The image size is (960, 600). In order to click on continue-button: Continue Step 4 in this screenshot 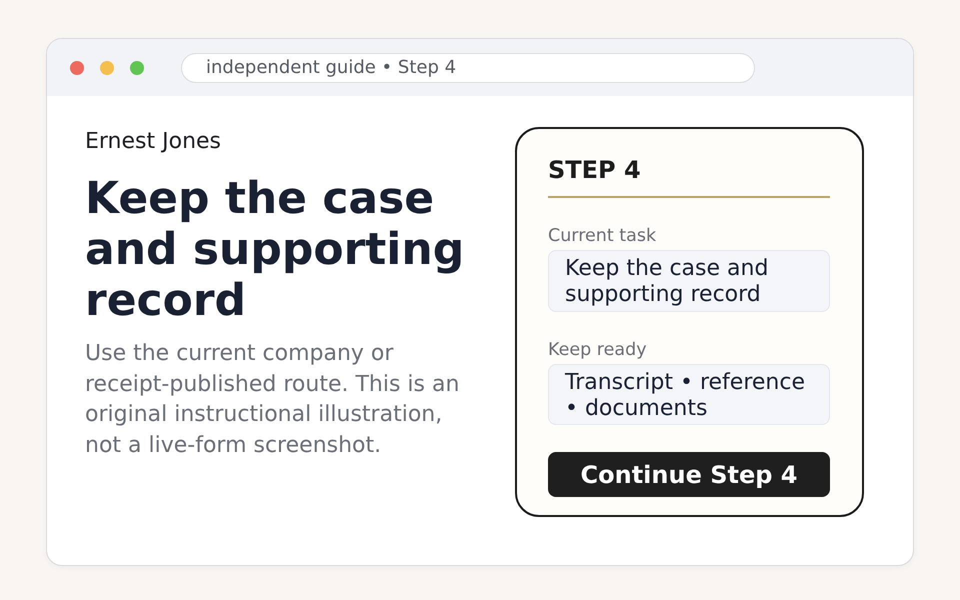, I will do `click(689, 474)`.